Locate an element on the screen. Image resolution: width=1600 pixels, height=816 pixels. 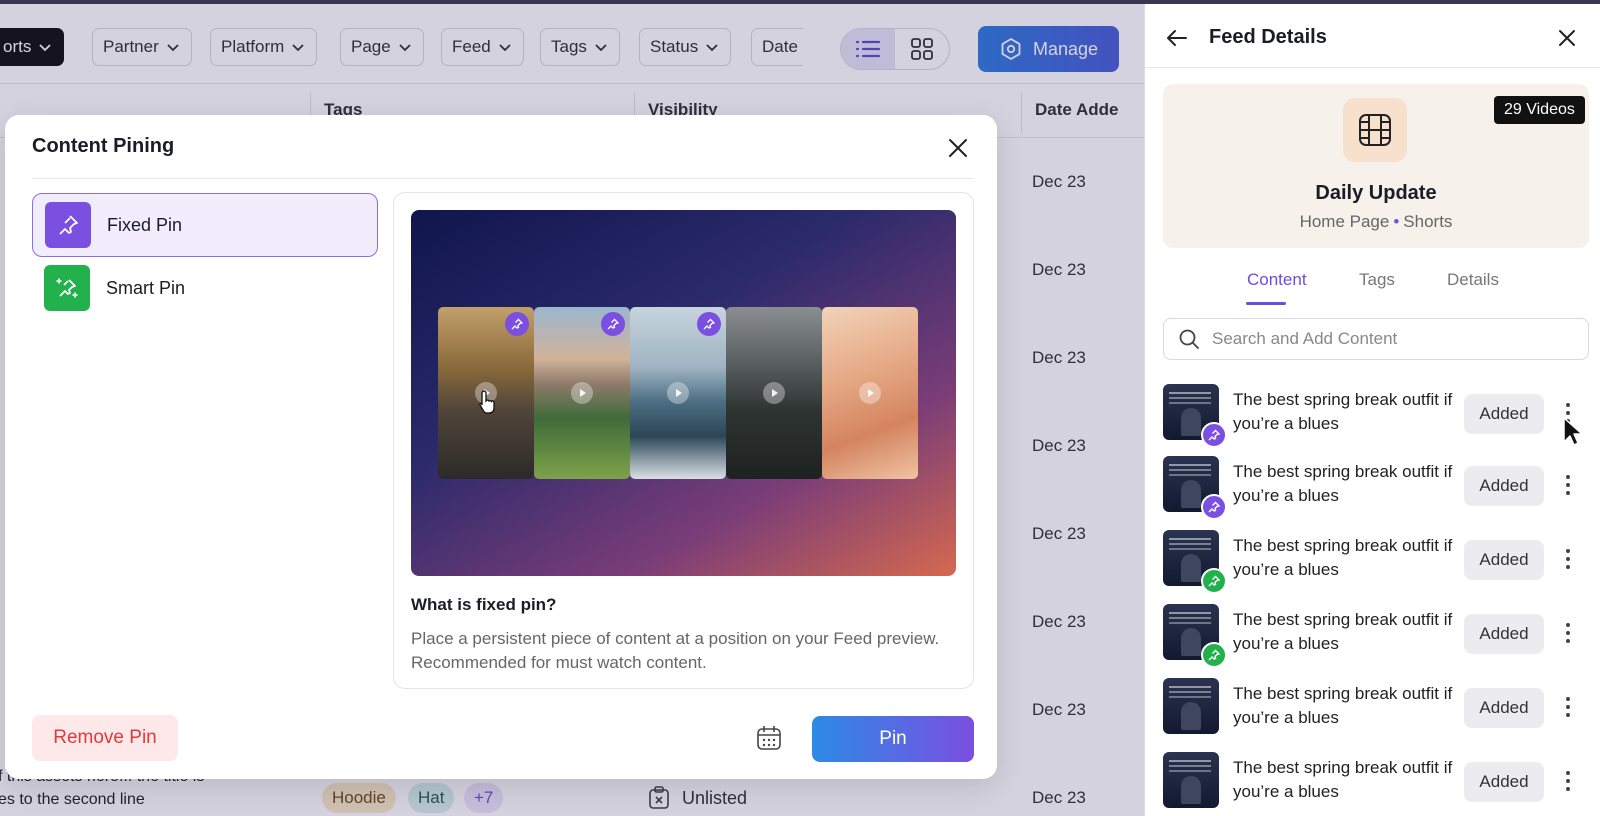
mouse-pointer-icon is located at coordinates (1573, 431).